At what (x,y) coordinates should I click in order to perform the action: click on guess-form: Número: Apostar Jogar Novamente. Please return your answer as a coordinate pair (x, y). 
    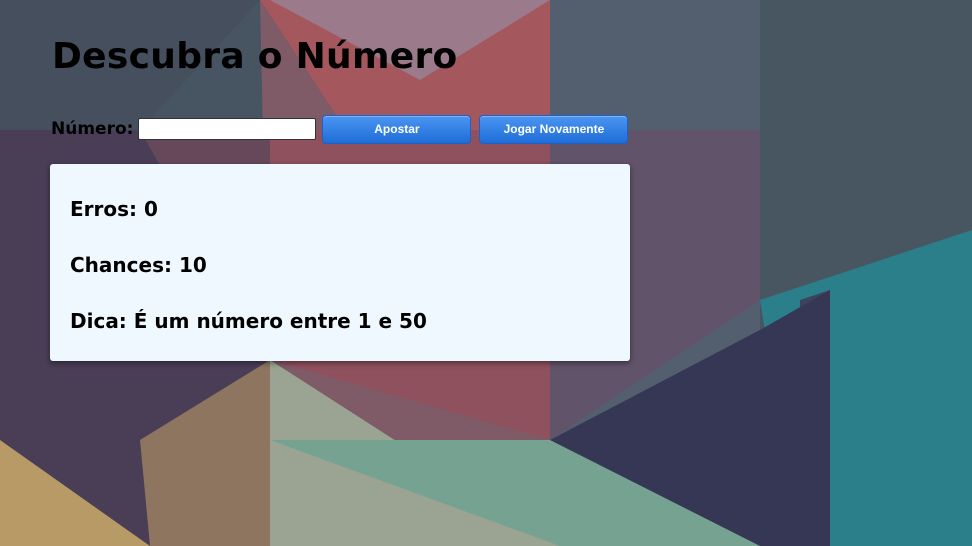
    Looking at the image, I should click on (343, 129).